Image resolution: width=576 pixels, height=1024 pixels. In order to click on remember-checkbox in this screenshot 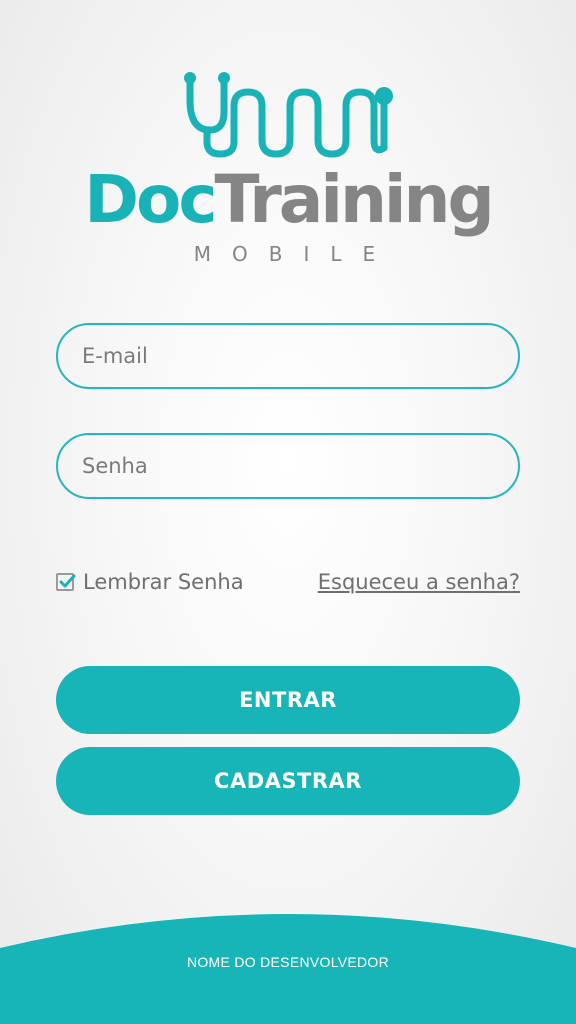, I will do `click(66, 582)`.